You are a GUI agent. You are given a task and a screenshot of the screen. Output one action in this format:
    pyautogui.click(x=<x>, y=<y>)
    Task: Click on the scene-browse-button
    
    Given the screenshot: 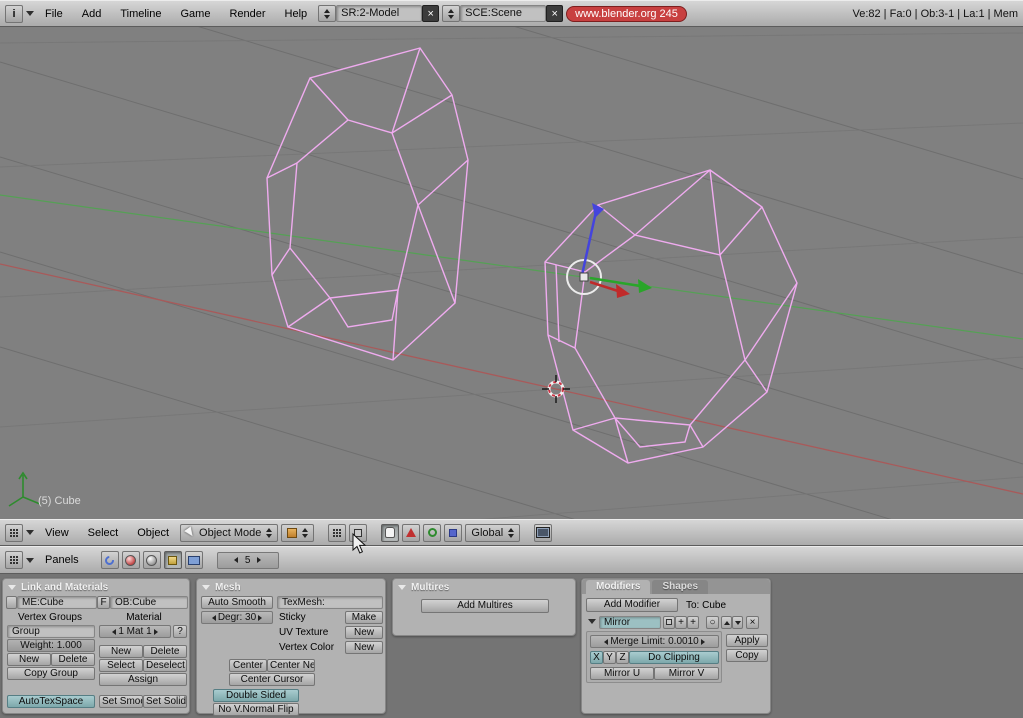 What is the action you would take?
    pyautogui.click(x=451, y=13)
    